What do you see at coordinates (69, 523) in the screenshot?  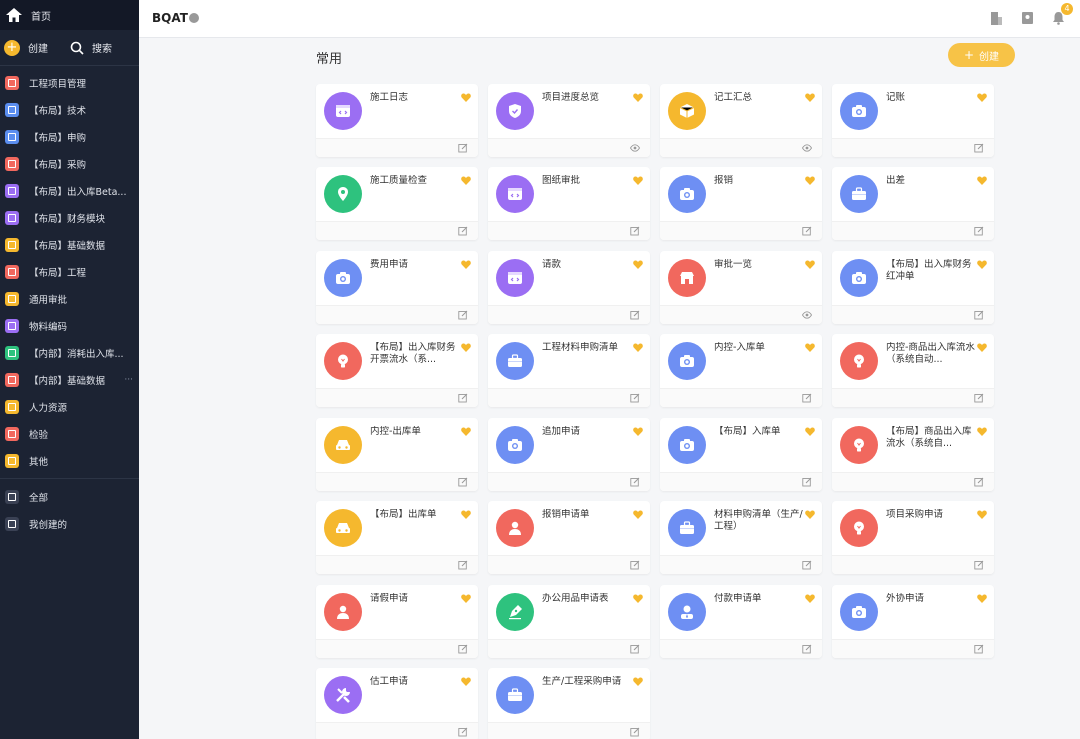 I see `sidebar-bottom-item: 我创建的` at bounding box center [69, 523].